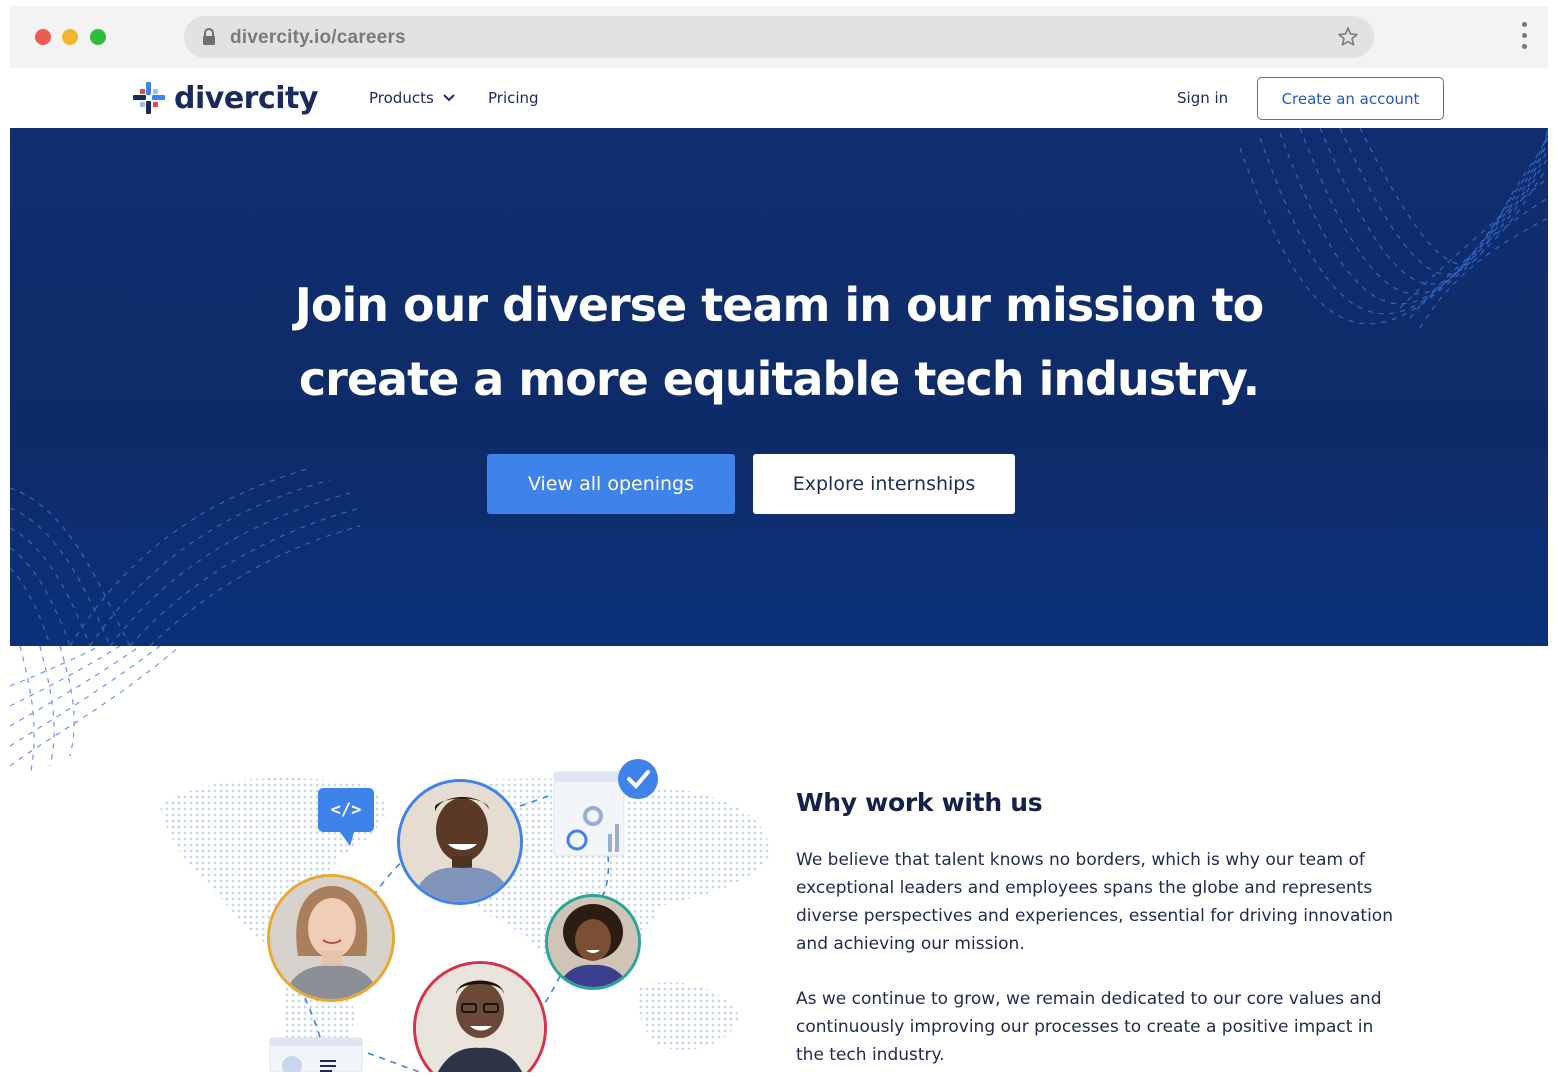  I want to click on explore-internships-button: Explore internships, so click(884, 484).